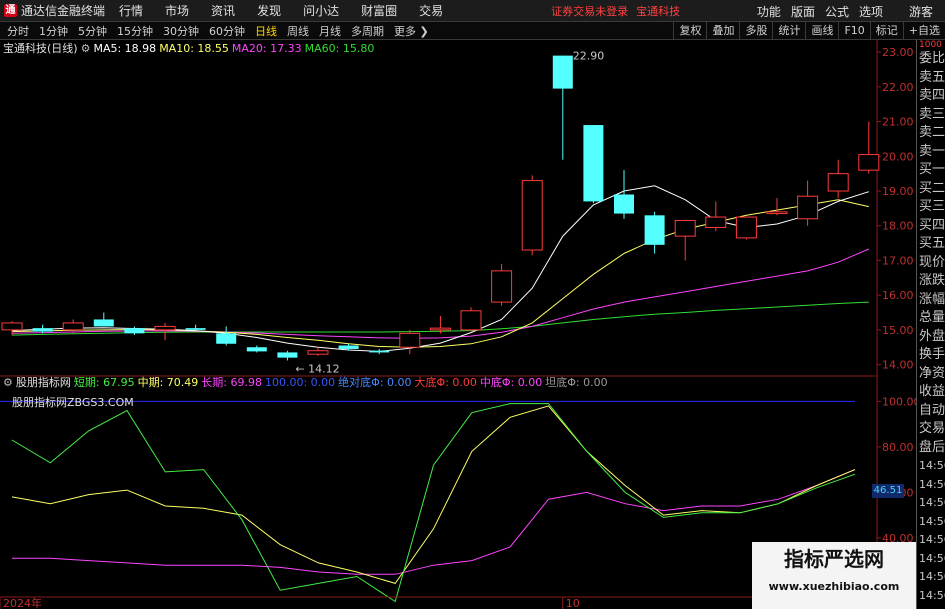 Image resolution: width=945 pixels, height=609 pixels. What do you see at coordinates (53, 31) in the screenshot?
I see `period-1min: 1分钟` at bounding box center [53, 31].